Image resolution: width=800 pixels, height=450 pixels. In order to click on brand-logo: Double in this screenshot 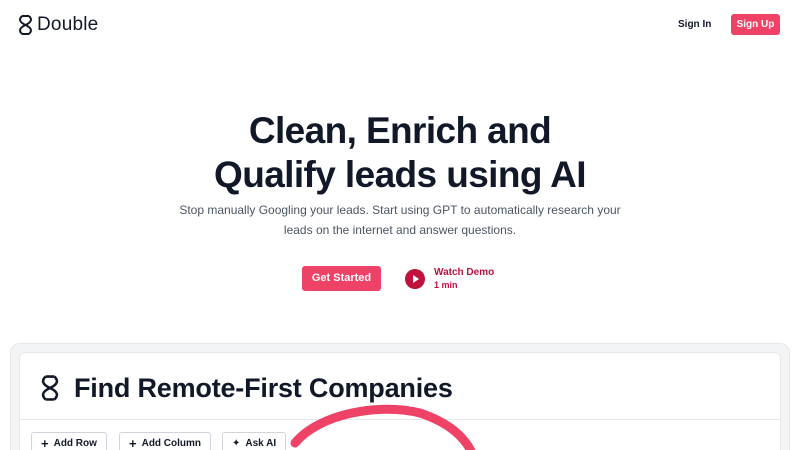, I will do `click(58, 25)`.